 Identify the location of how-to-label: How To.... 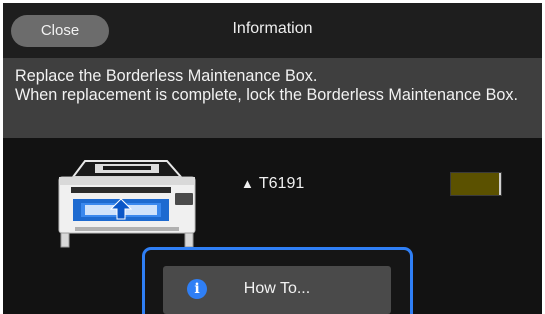
(277, 288).